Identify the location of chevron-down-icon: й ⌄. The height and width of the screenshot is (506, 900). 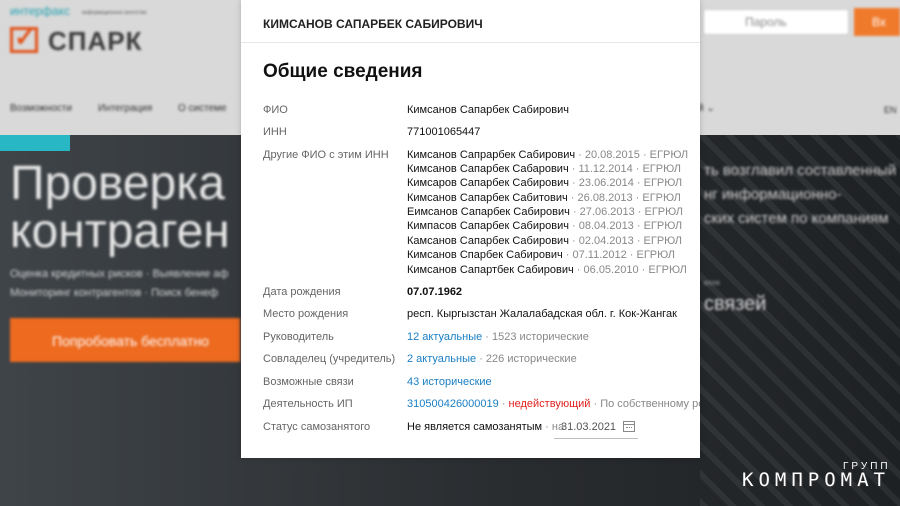
(706, 108).